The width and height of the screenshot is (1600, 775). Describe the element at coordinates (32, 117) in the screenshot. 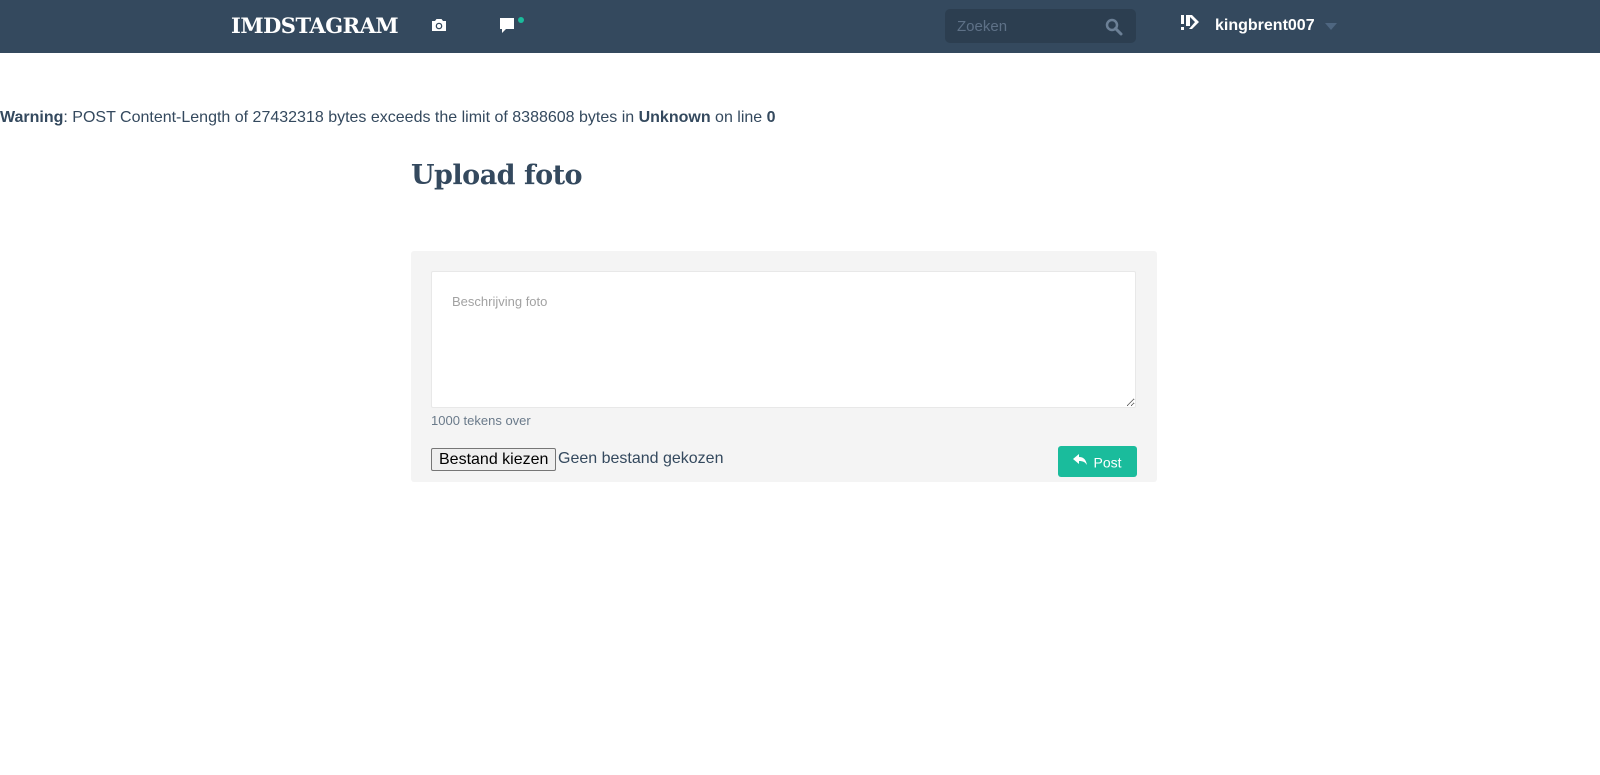

I see `warning-prefix: Warning` at that location.